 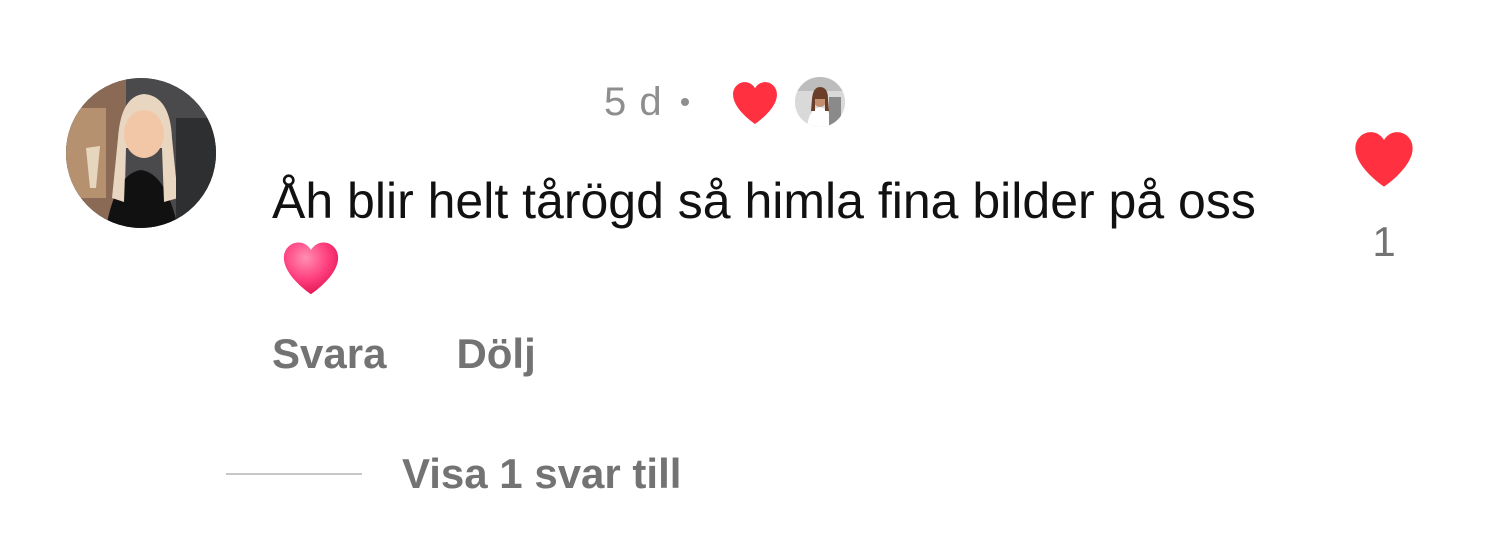 I want to click on creator-liked-heart-icon, so click(x=754, y=103).